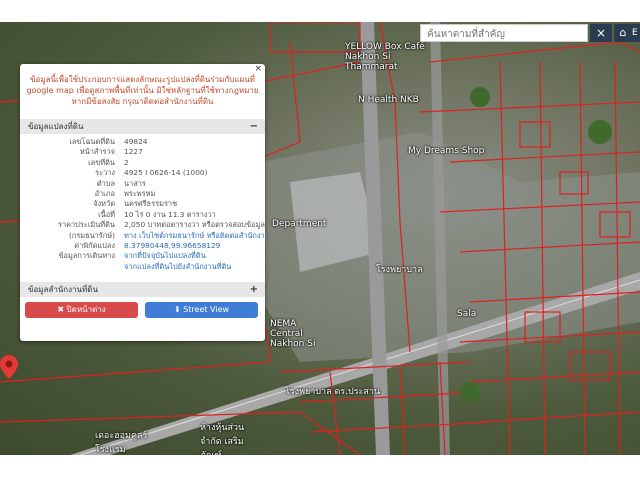  I want to click on detail-row: ระวาง 4925 I 0626-14 (1000), so click(151, 173).